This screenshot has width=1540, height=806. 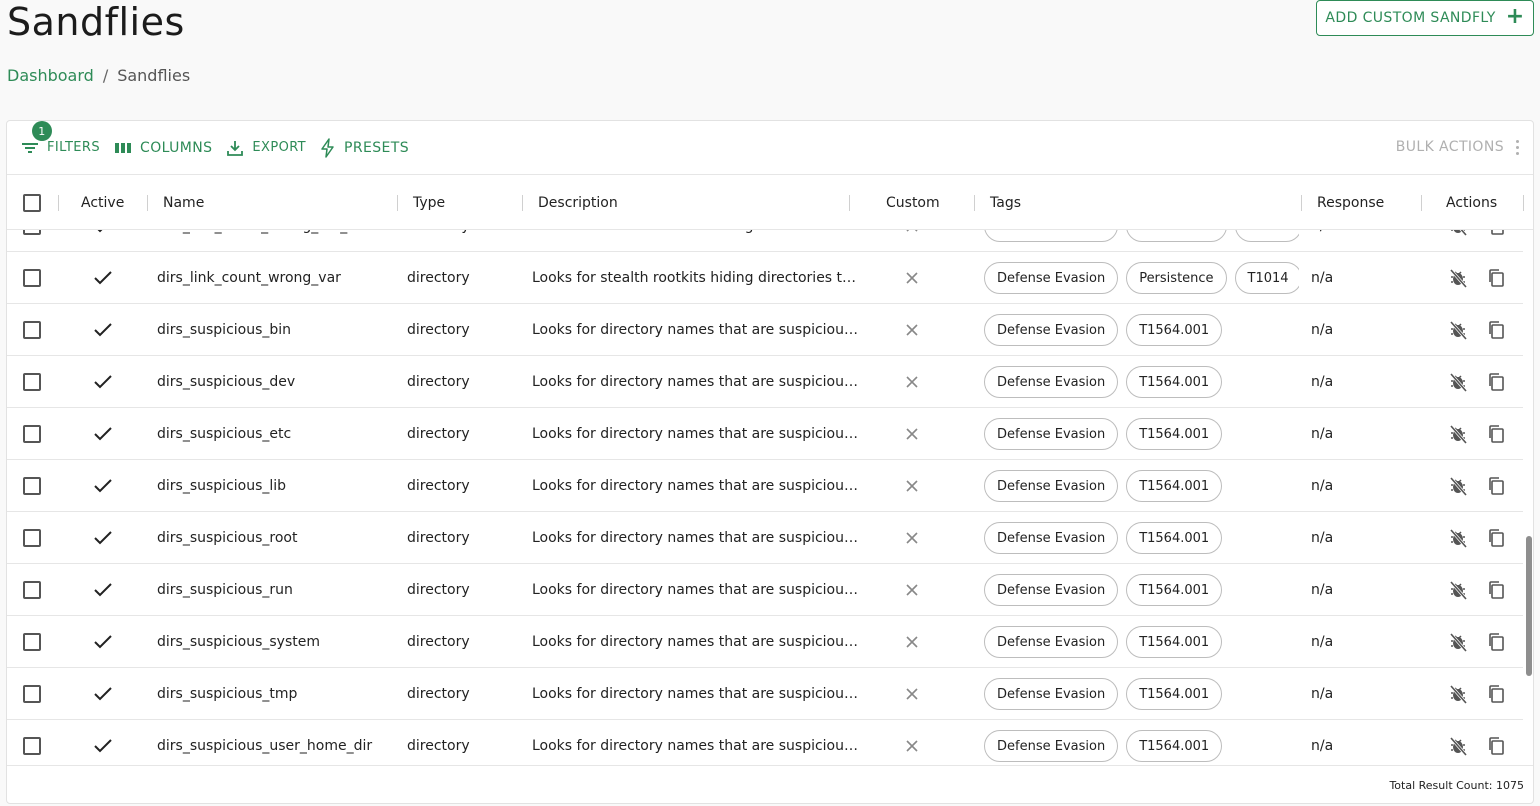 What do you see at coordinates (163, 148) in the screenshot?
I see `columns-button: COLUMNS` at bounding box center [163, 148].